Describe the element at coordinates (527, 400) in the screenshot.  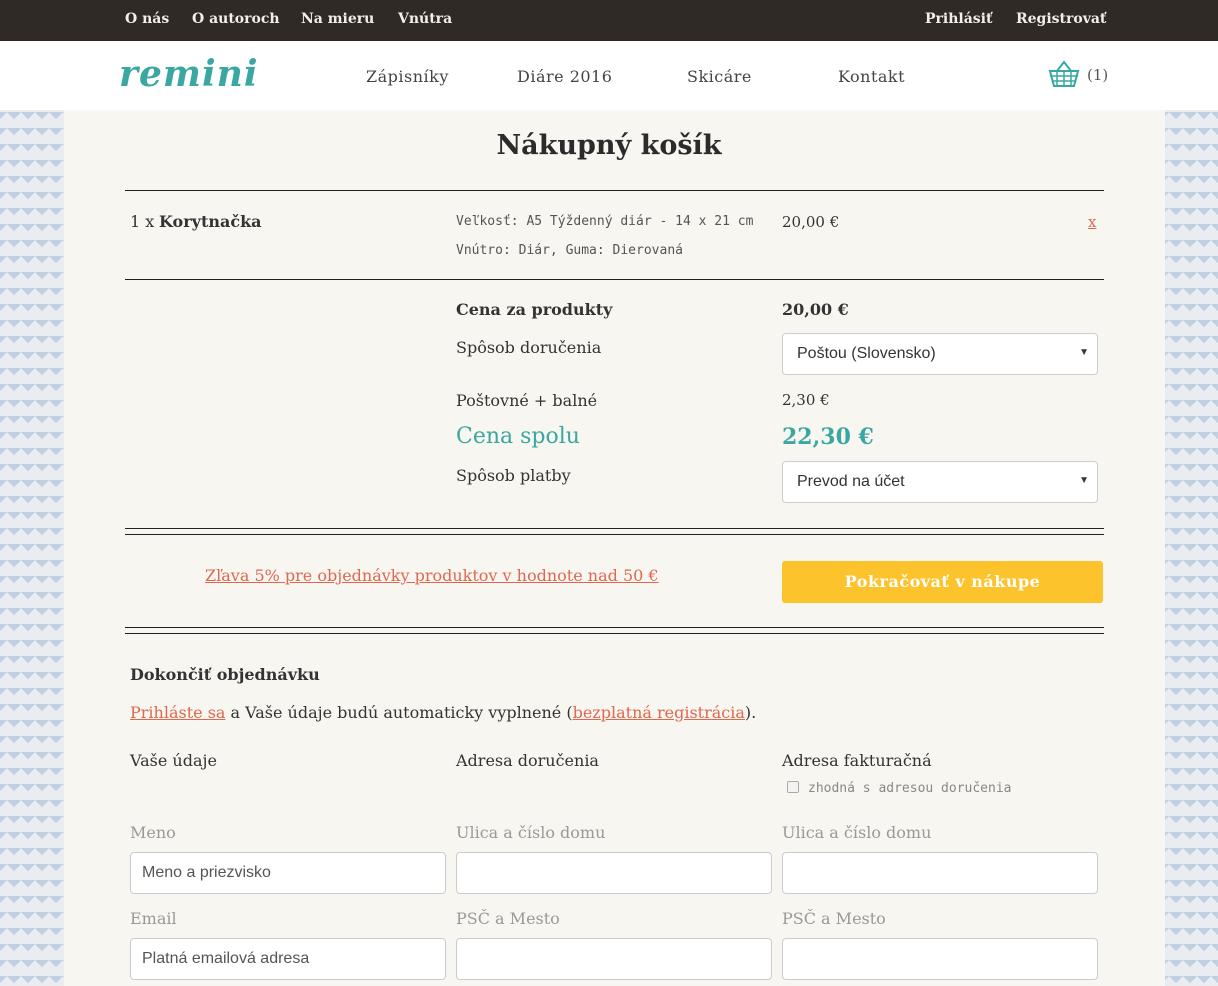
I see `postage-label: Poštovné + balné` at that location.